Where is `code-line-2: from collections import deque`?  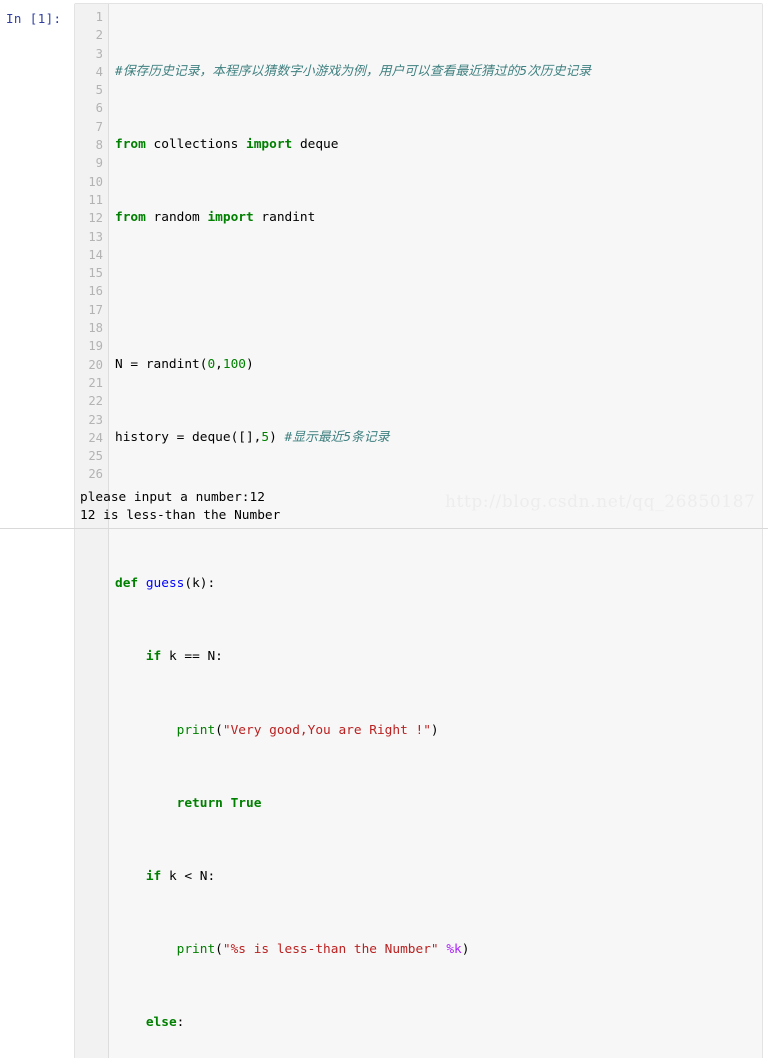 code-line-2: from collections import deque is located at coordinates (435, 145).